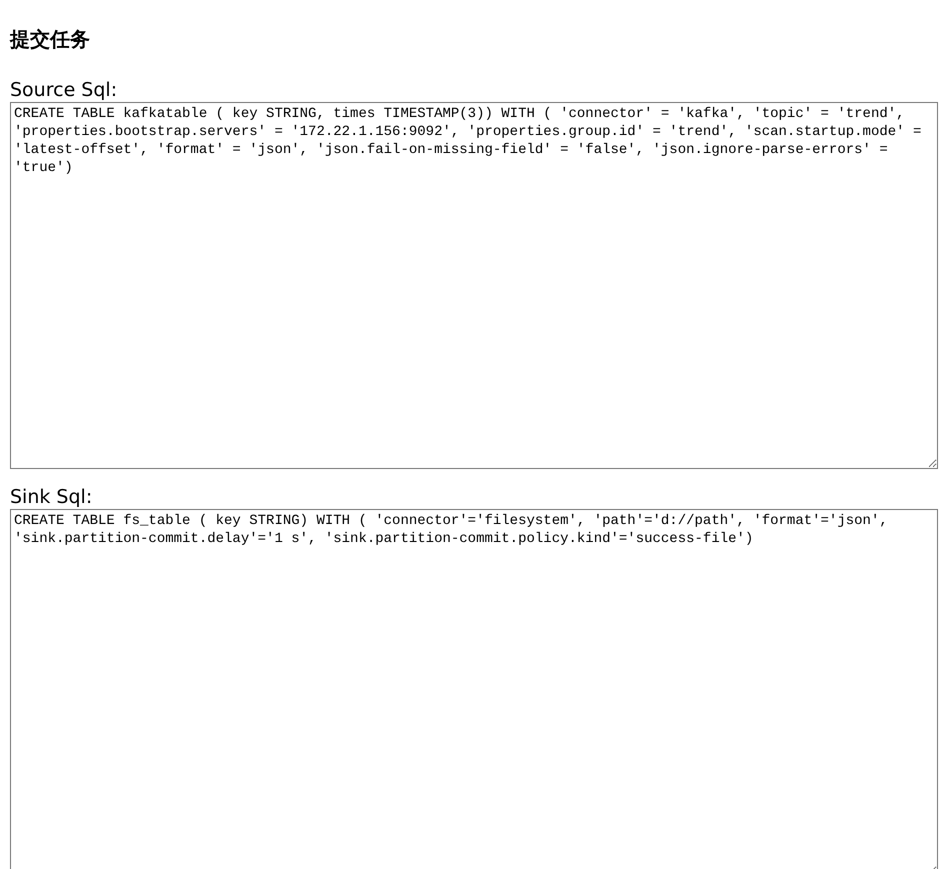 This screenshot has height=869, width=942. What do you see at coordinates (64, 90) in the screenshot?
I see `field-label: Source Sql:` at bounding box center [64, 90].